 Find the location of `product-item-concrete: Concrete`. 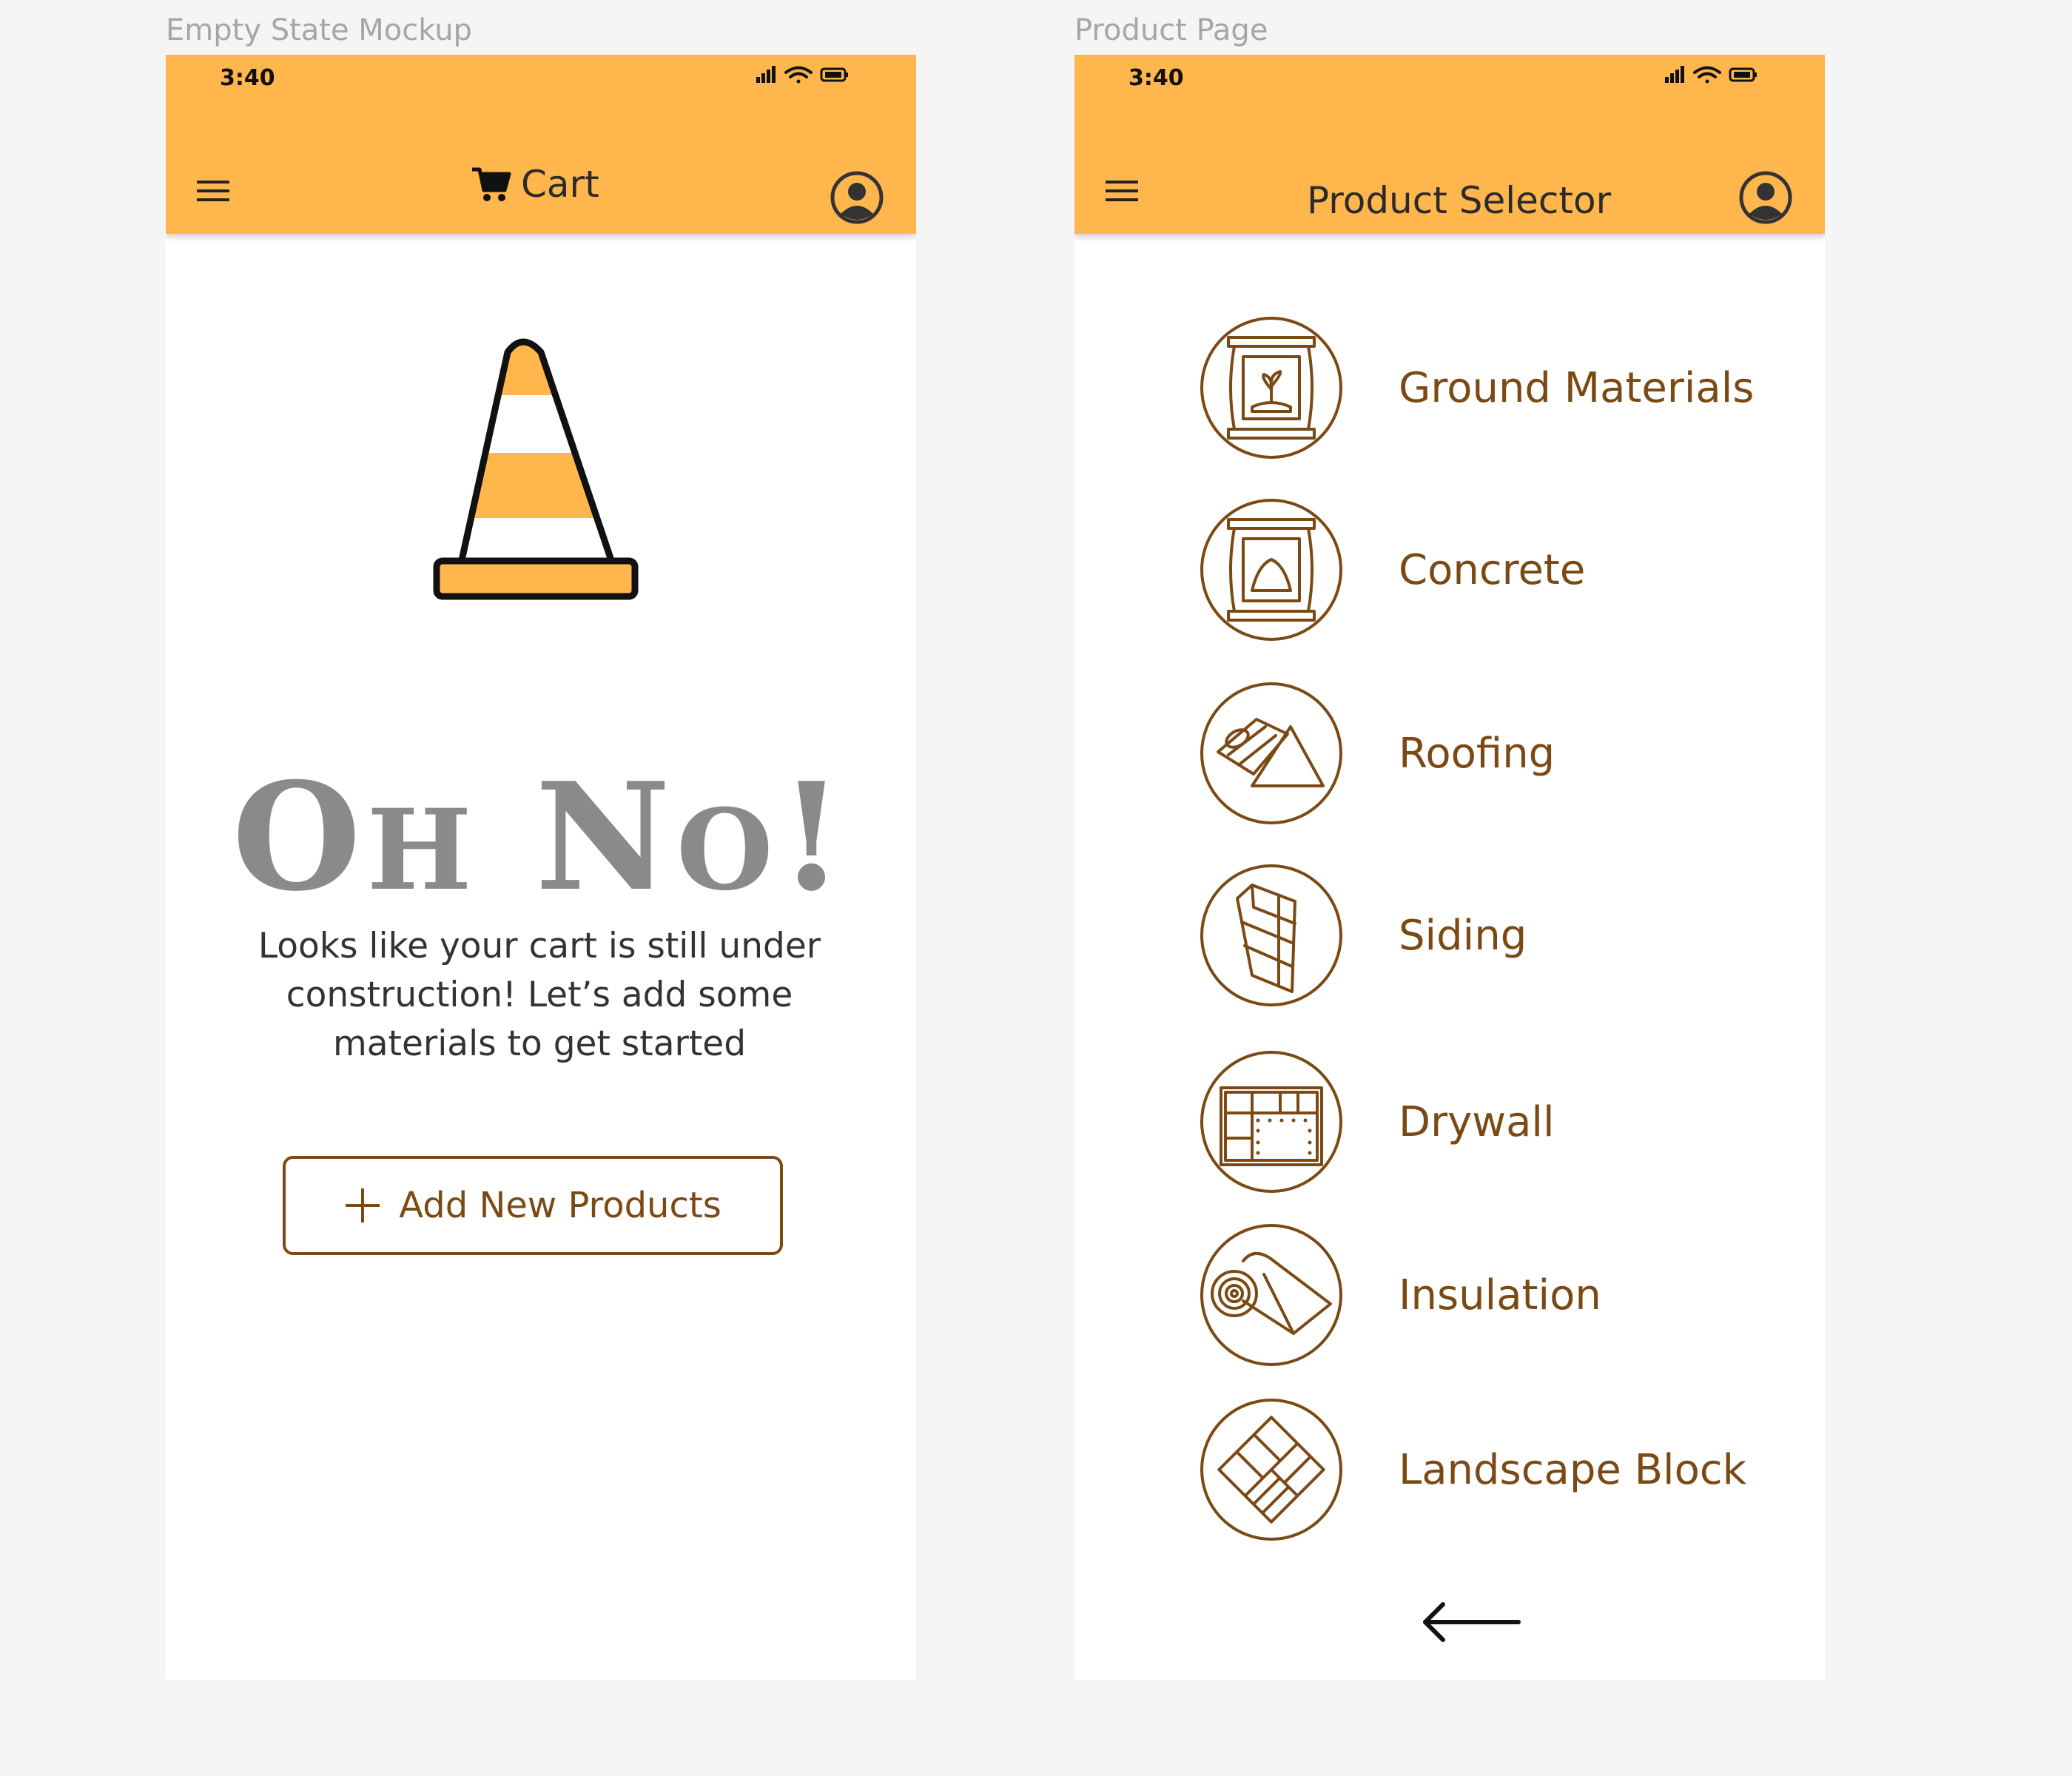

product-item-concrete: Concrete is located at coordinates (1495, 569).